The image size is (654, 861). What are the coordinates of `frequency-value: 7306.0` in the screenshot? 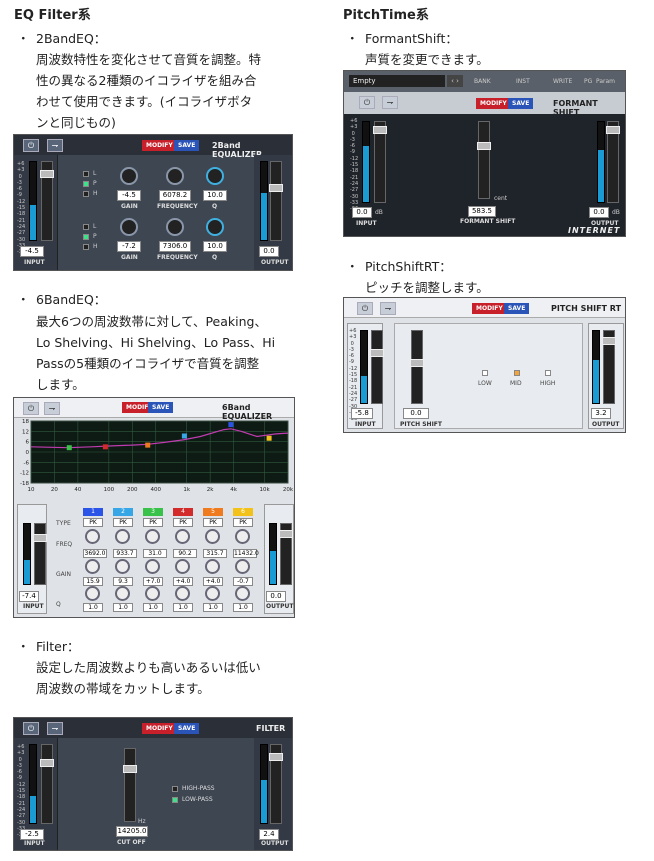 It's located at (175, 246).